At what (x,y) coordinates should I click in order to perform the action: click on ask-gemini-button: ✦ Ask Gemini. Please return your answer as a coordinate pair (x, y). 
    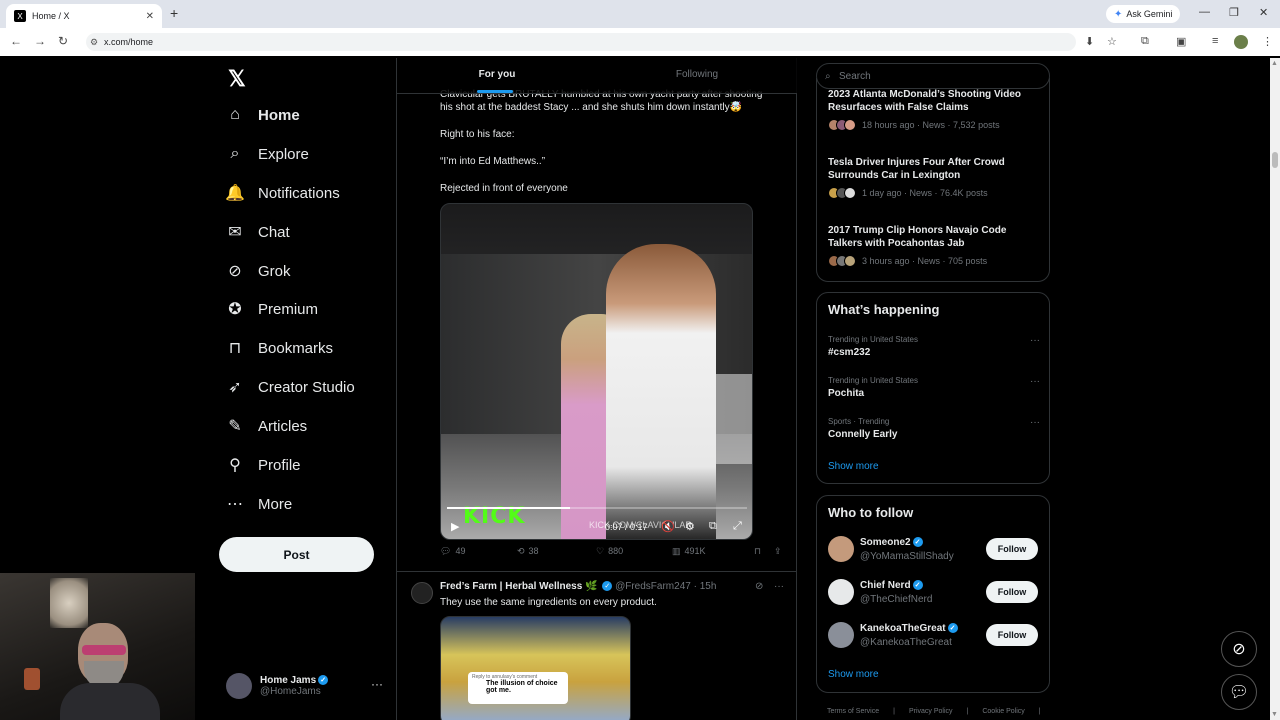
    Looking at the image, I should click on (1143, 14).